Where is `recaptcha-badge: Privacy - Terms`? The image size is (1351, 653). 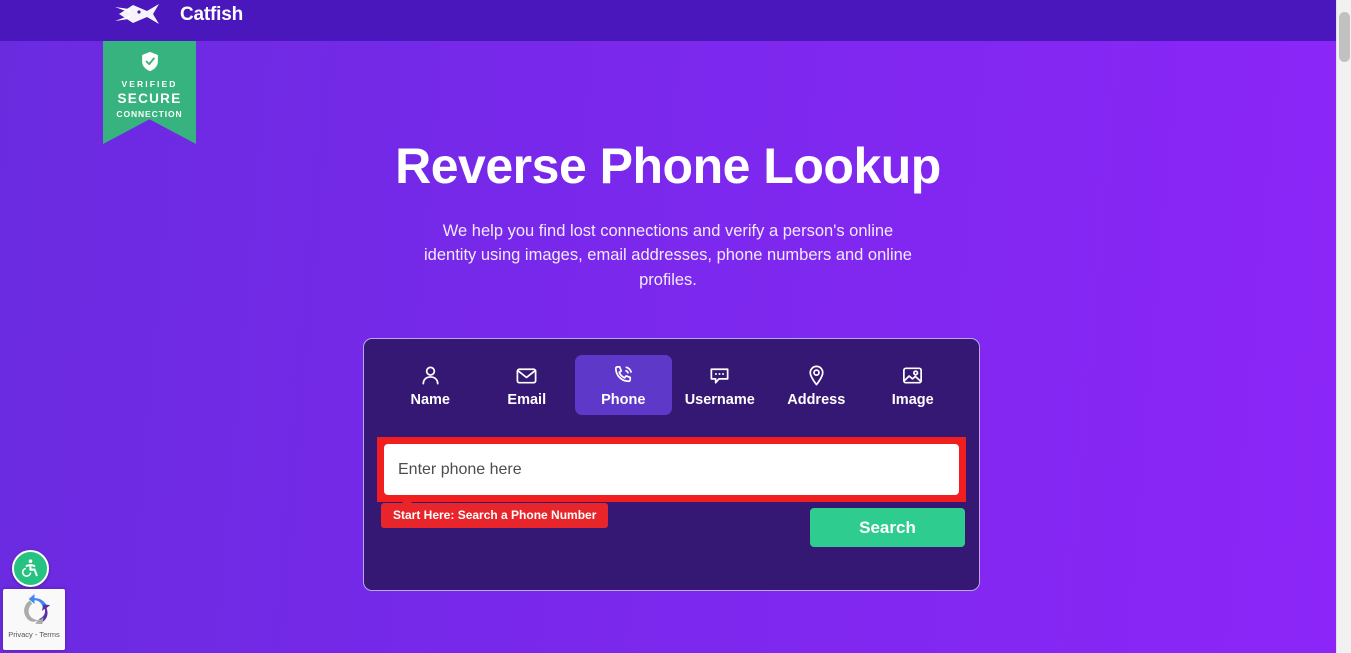
recaptcha-badge: Privacy - Terms is located at coordinates (34, 619).